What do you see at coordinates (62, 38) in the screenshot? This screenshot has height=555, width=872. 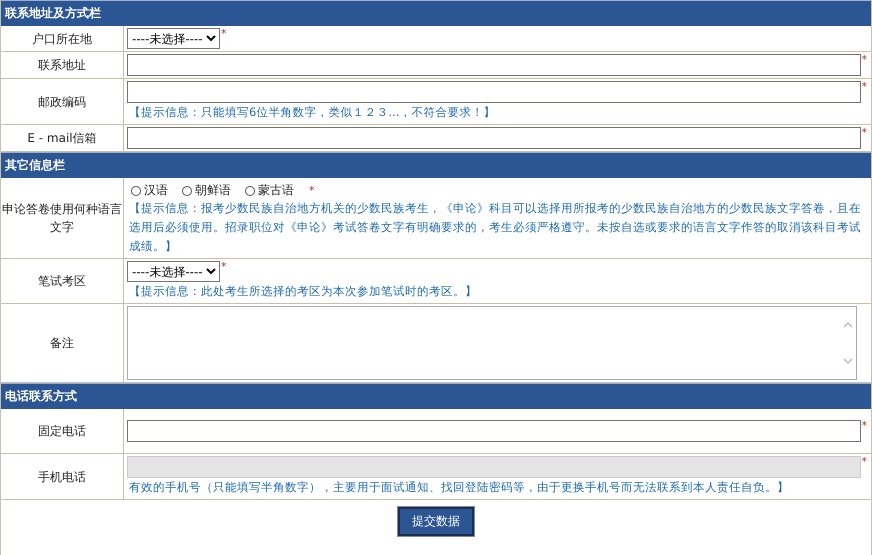 I see `field-label: 户口所在地` at bounding box center [62, 38].